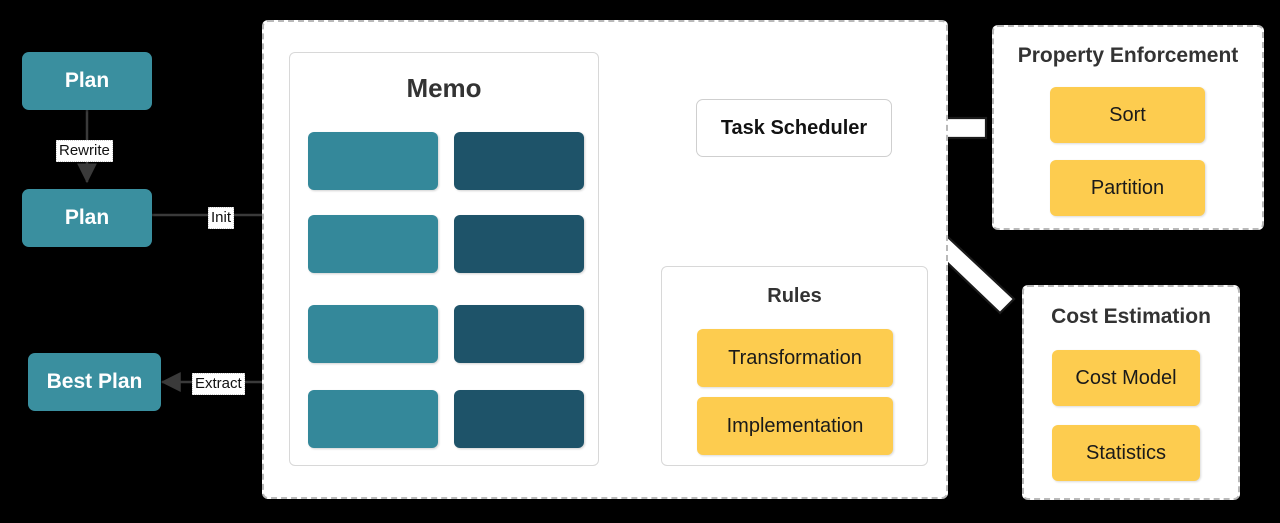 The width and height of the screenshot is (1280, 523). I want to click on rules-chip-transformation-label: Transformation, so click(795, 357).